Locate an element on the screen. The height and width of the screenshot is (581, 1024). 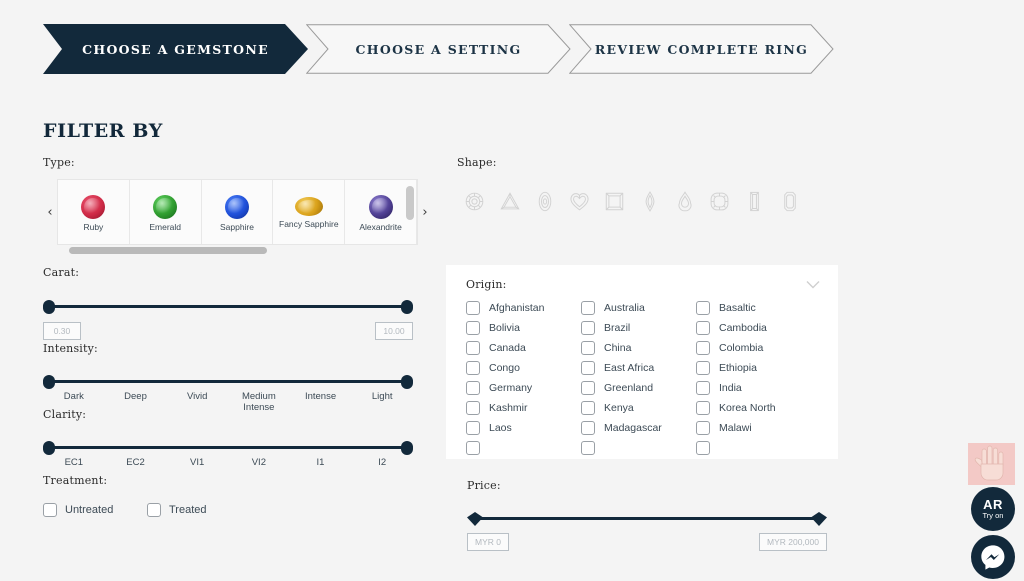
shape-option-emerald is located at coordinates (789, 201).